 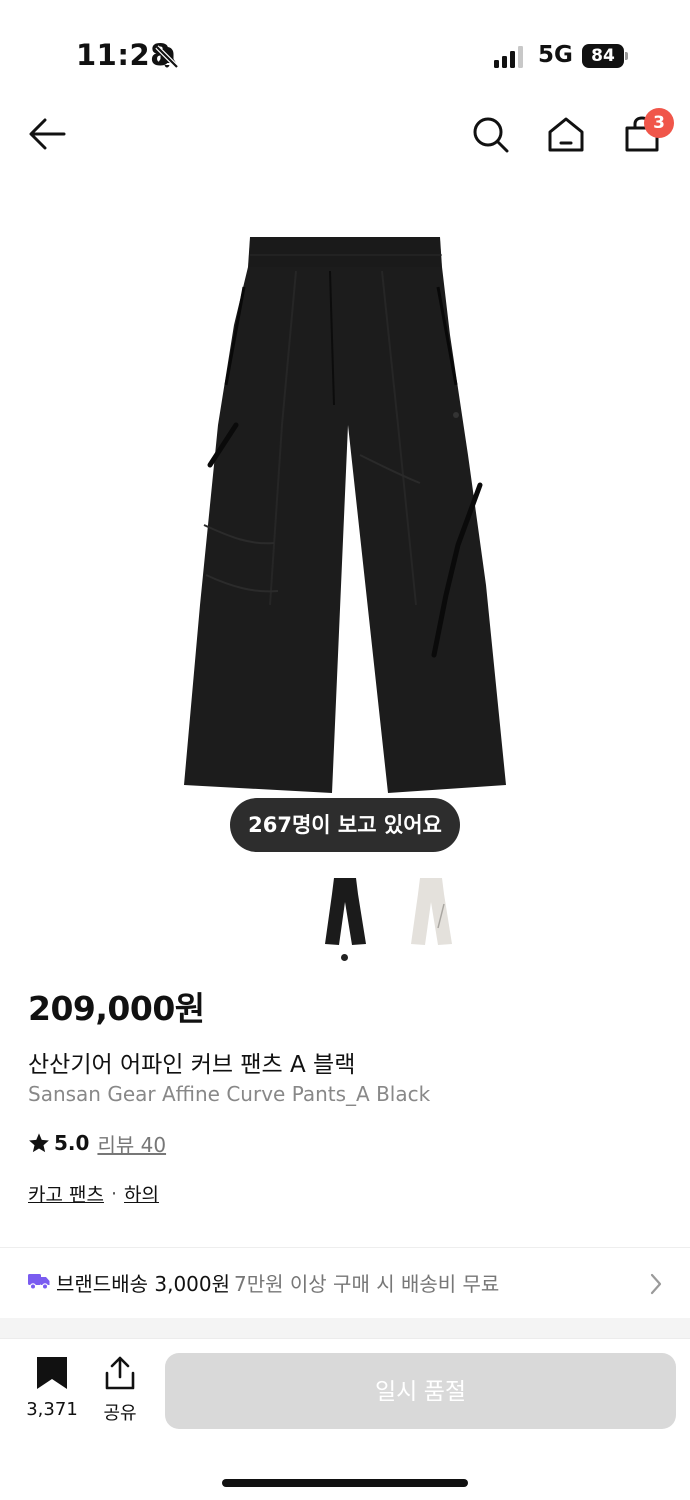 I want to click on bookmark-button: 3,371, so click(x=52, y=1388).